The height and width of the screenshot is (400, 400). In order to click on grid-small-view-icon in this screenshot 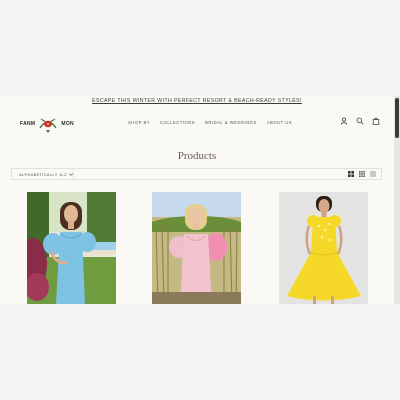, I will do `click(362, 174)`.